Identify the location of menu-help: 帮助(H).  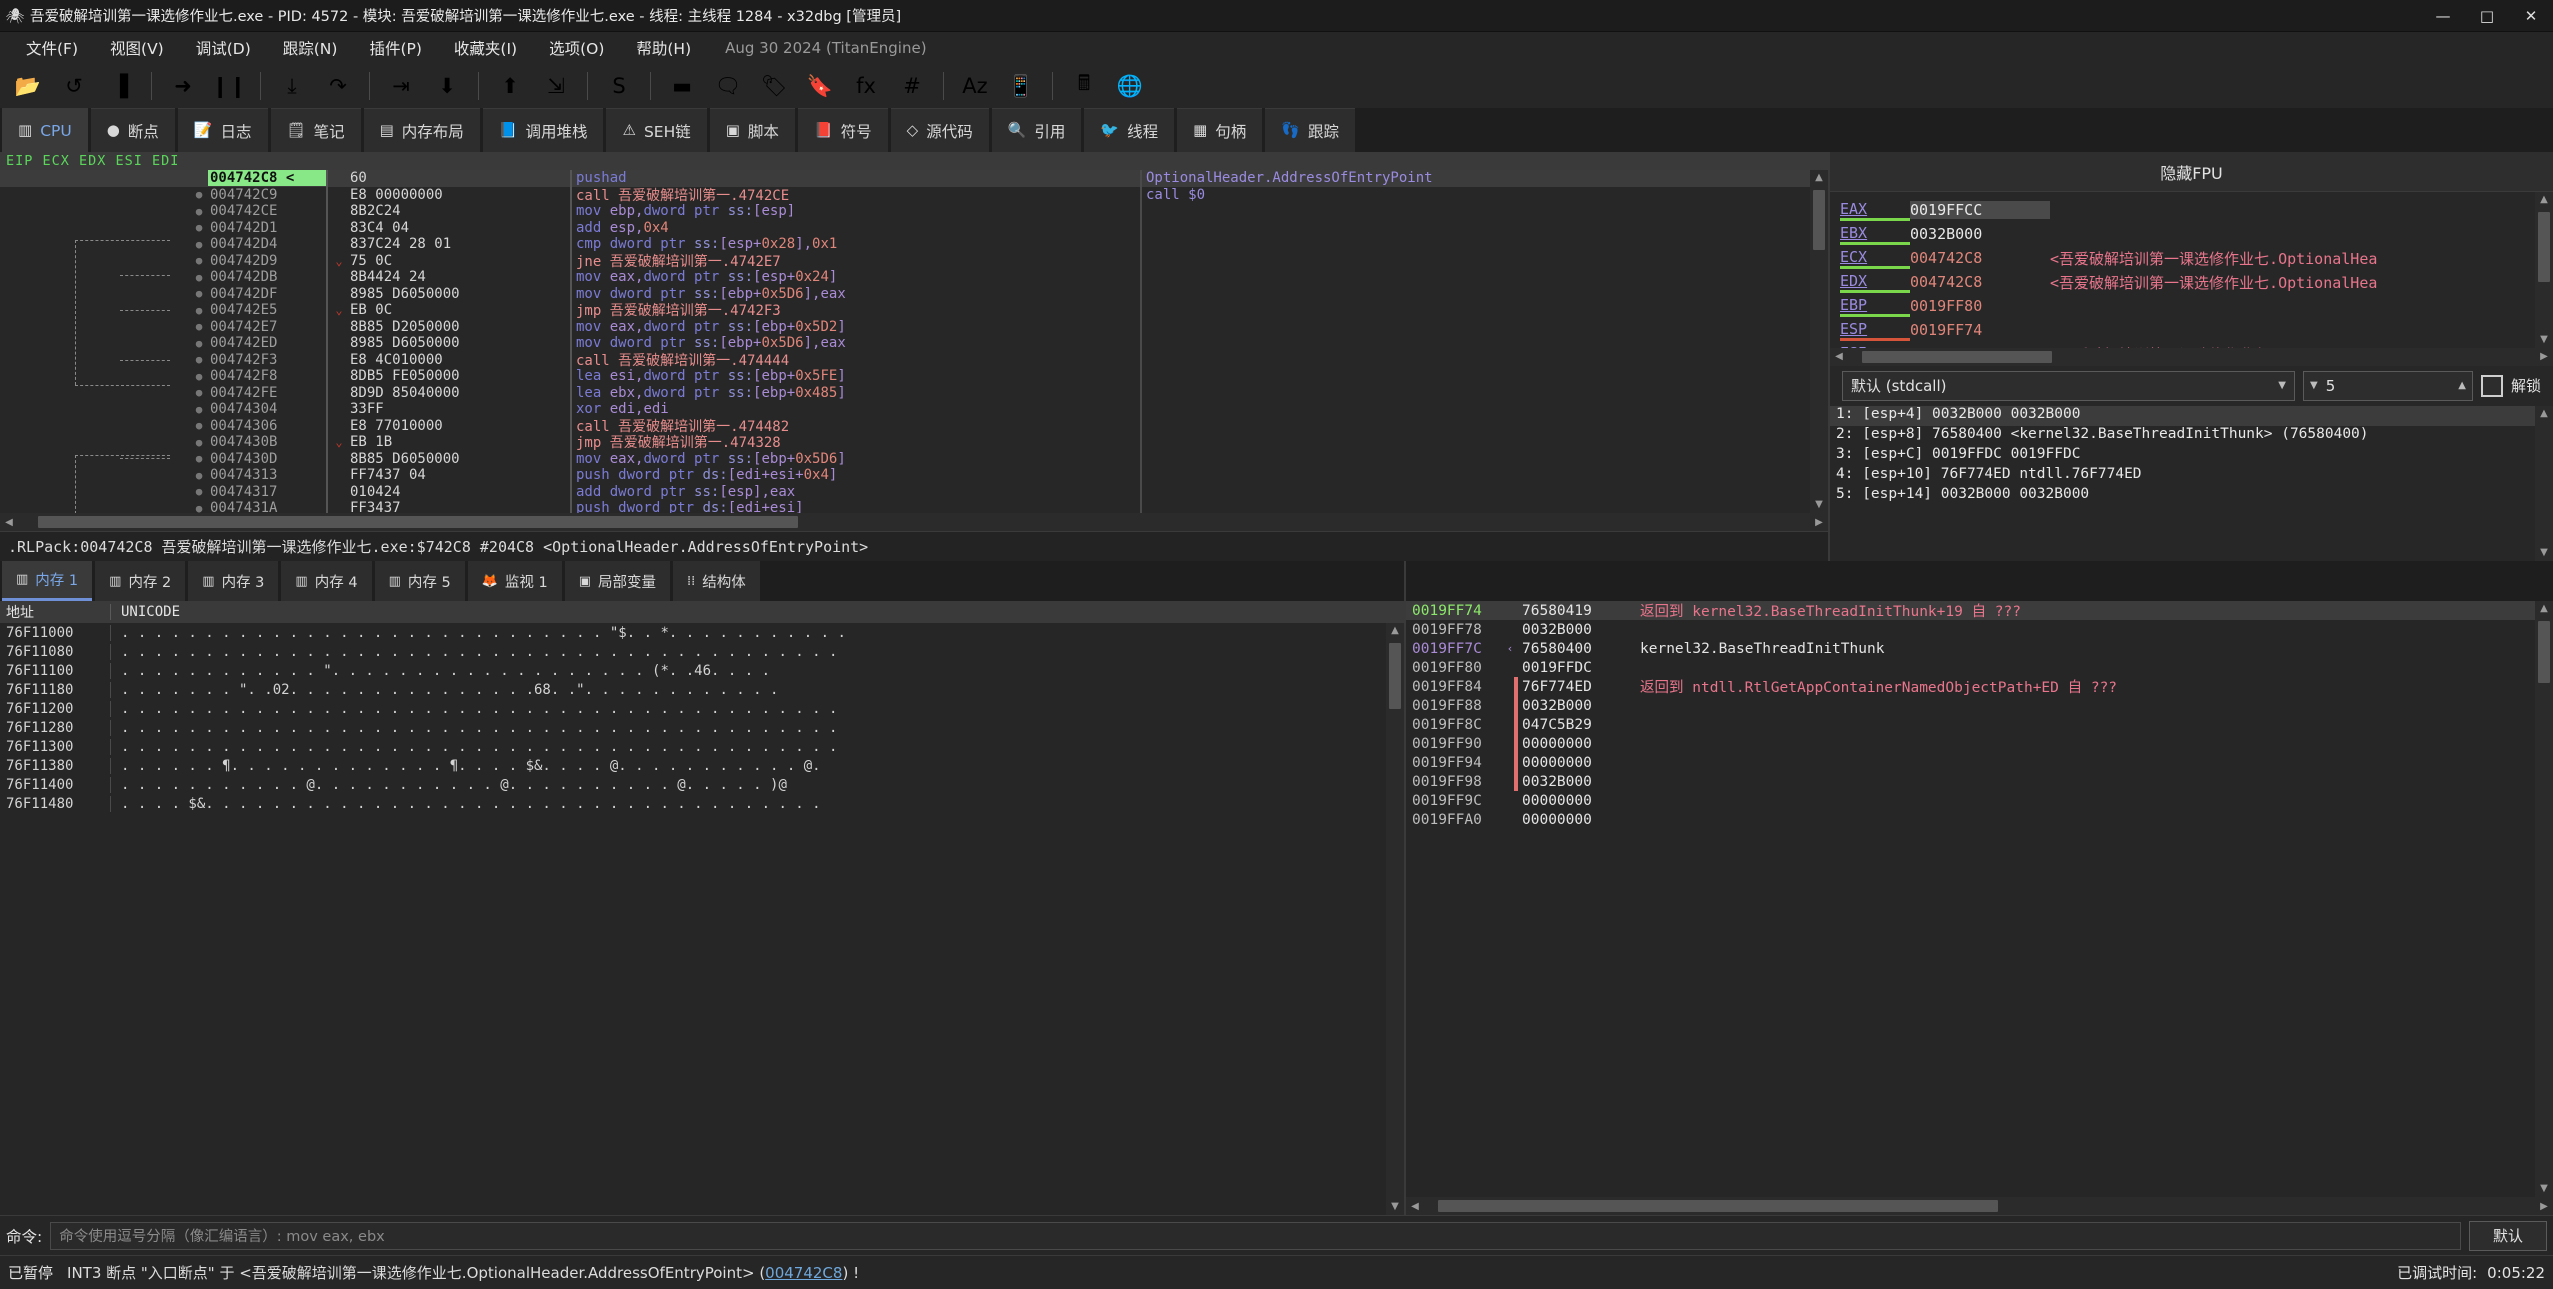
(663, 48).